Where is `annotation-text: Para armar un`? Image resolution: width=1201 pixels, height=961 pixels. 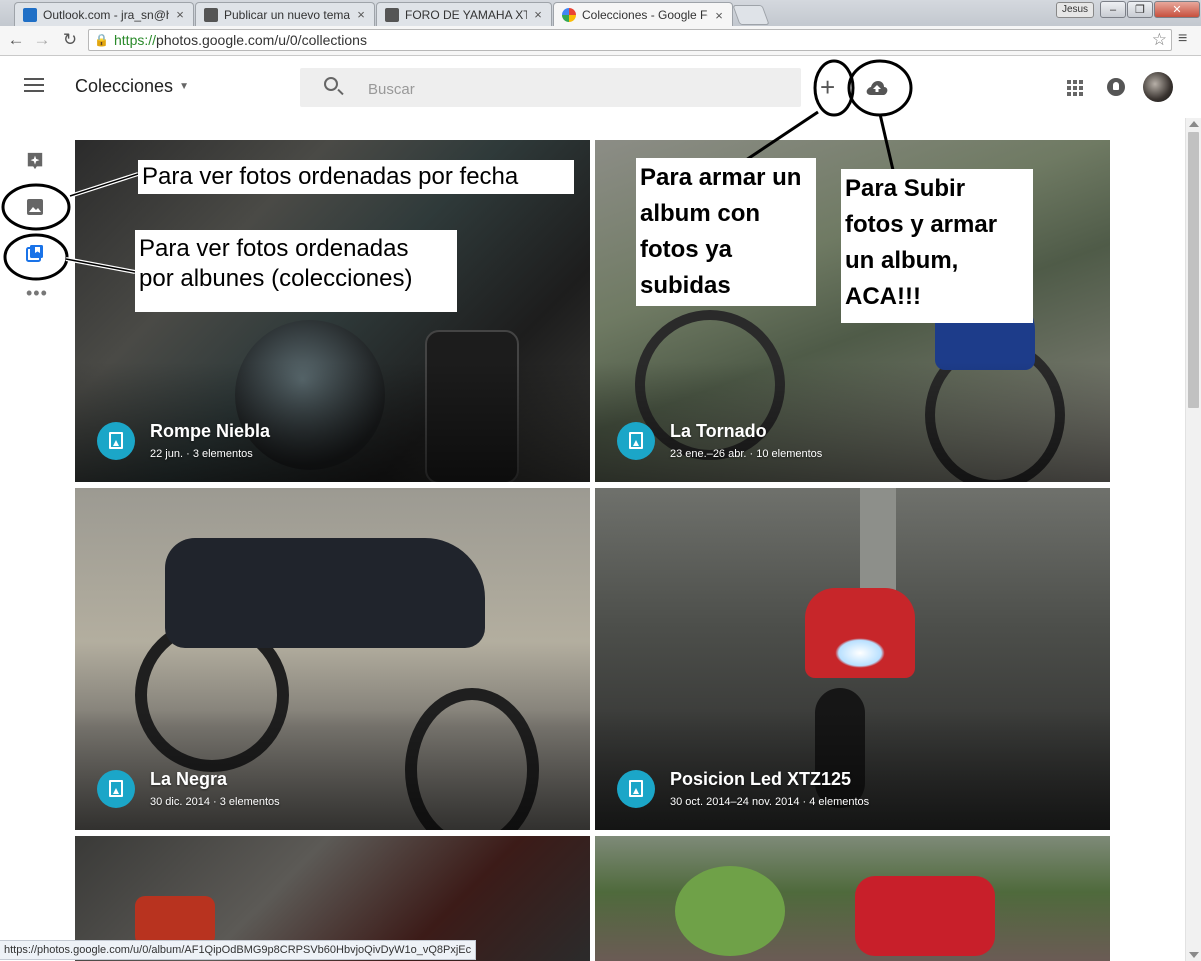 annotation-text: Para armar un is located at coordinates (721, 177).